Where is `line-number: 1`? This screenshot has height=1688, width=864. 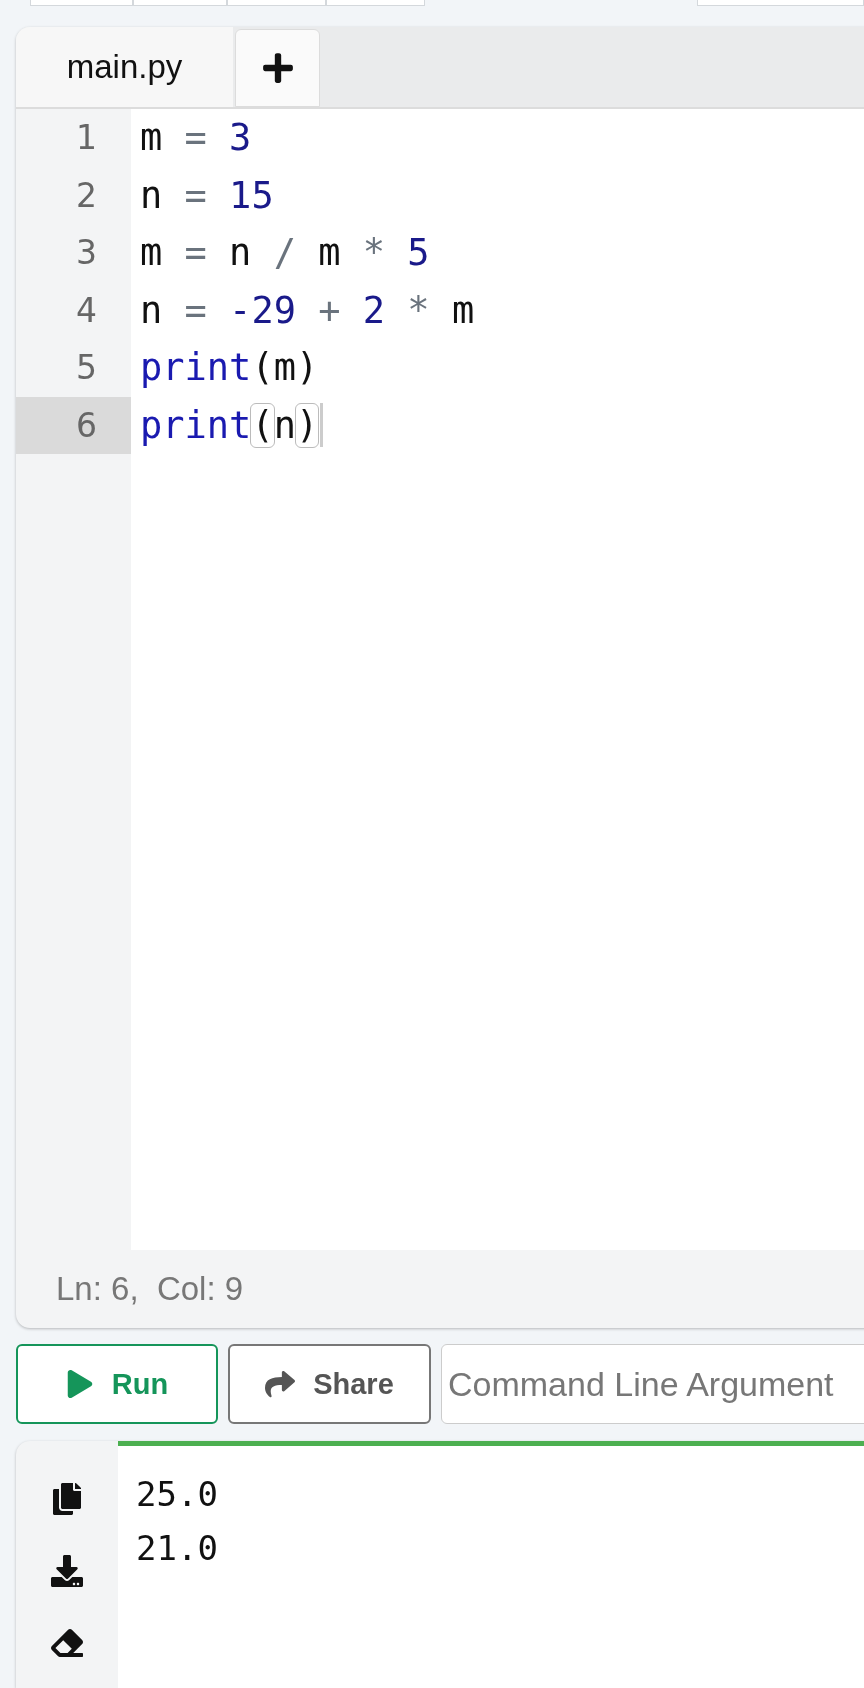 line-number: 1 is located at coordinates (86, 138).